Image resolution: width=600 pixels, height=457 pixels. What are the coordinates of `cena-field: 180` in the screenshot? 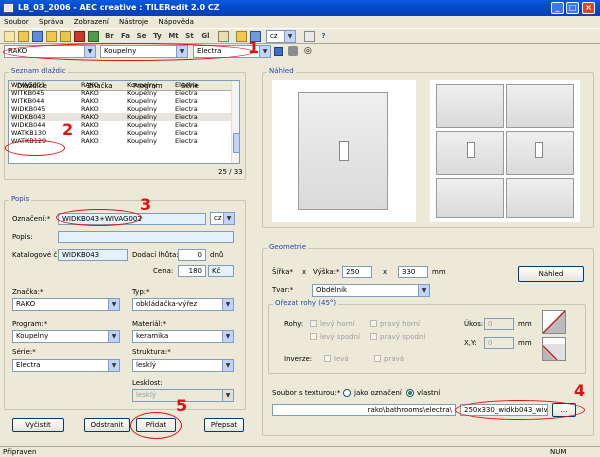 It's located at (192, 271).